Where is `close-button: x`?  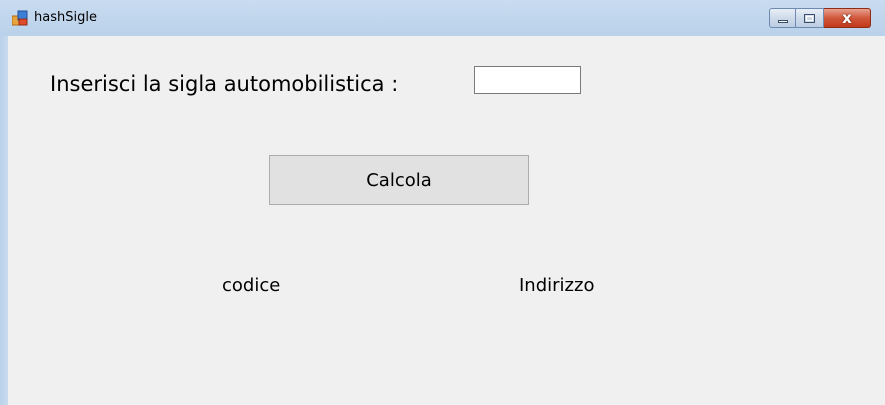 close-button: x is located at coordinates (847, 18).